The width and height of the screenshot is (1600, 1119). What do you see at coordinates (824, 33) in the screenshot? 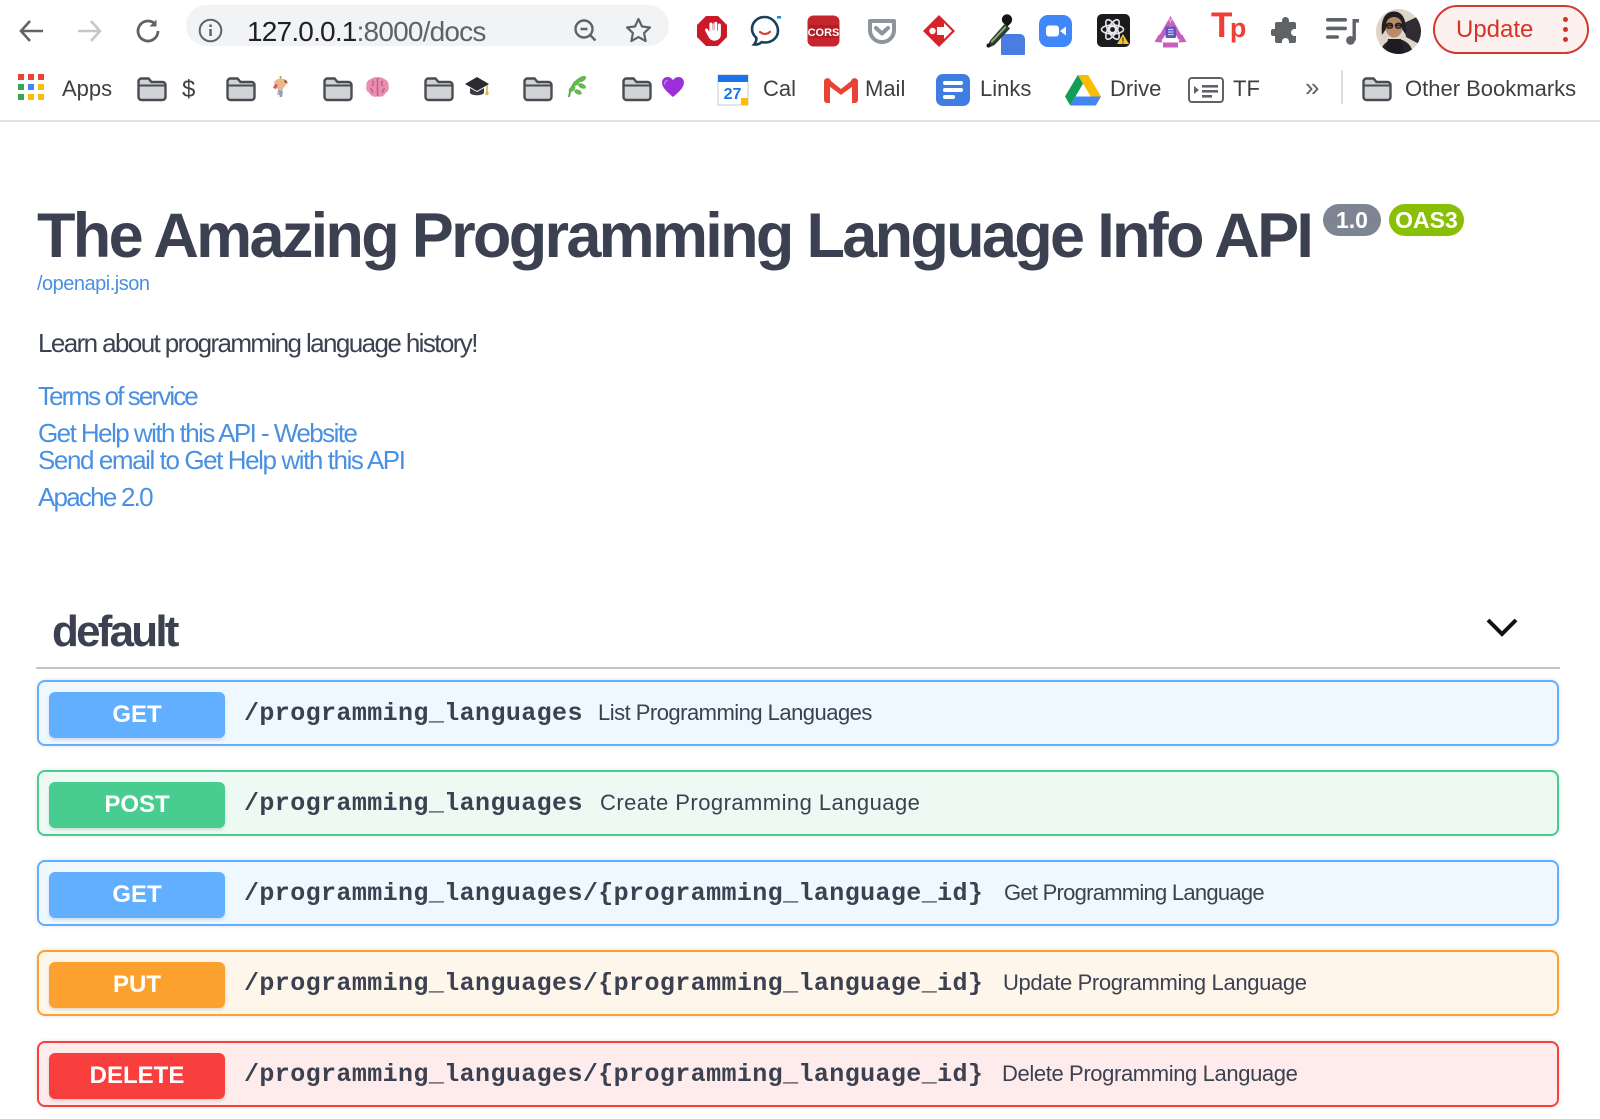
I see `svg-text: CORS` at bounding box center [824, 33].